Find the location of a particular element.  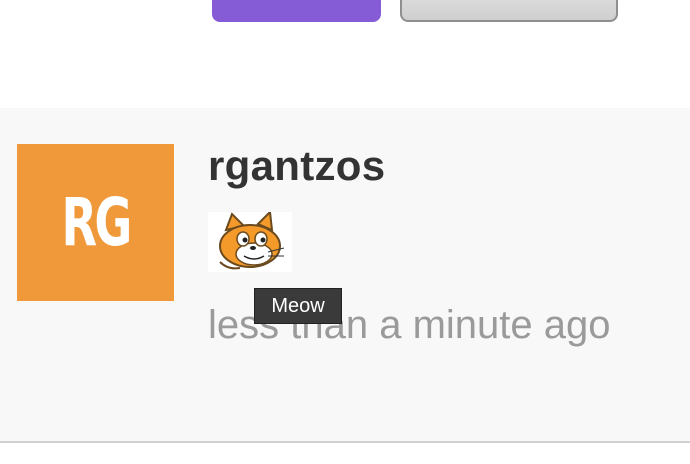

avatar: RG is located at coordinates (95, 222).